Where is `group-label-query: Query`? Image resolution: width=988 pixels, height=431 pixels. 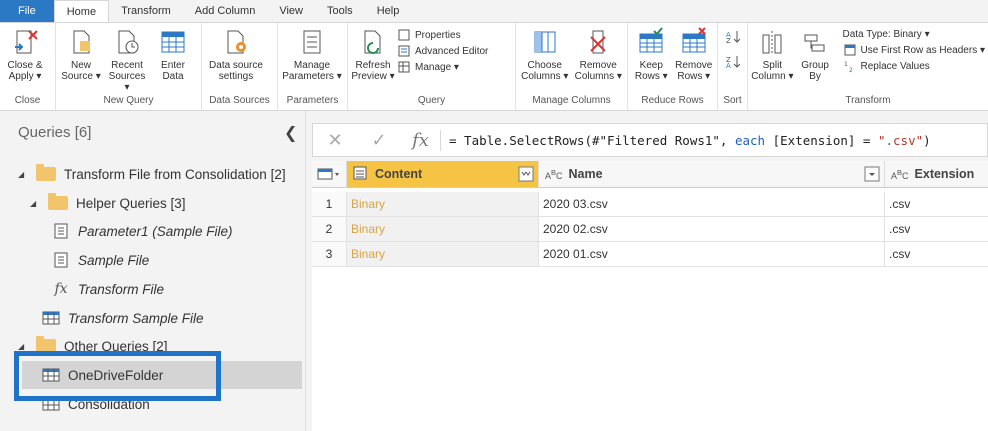
group-label-query: Query is located at coordinates (431, 100).